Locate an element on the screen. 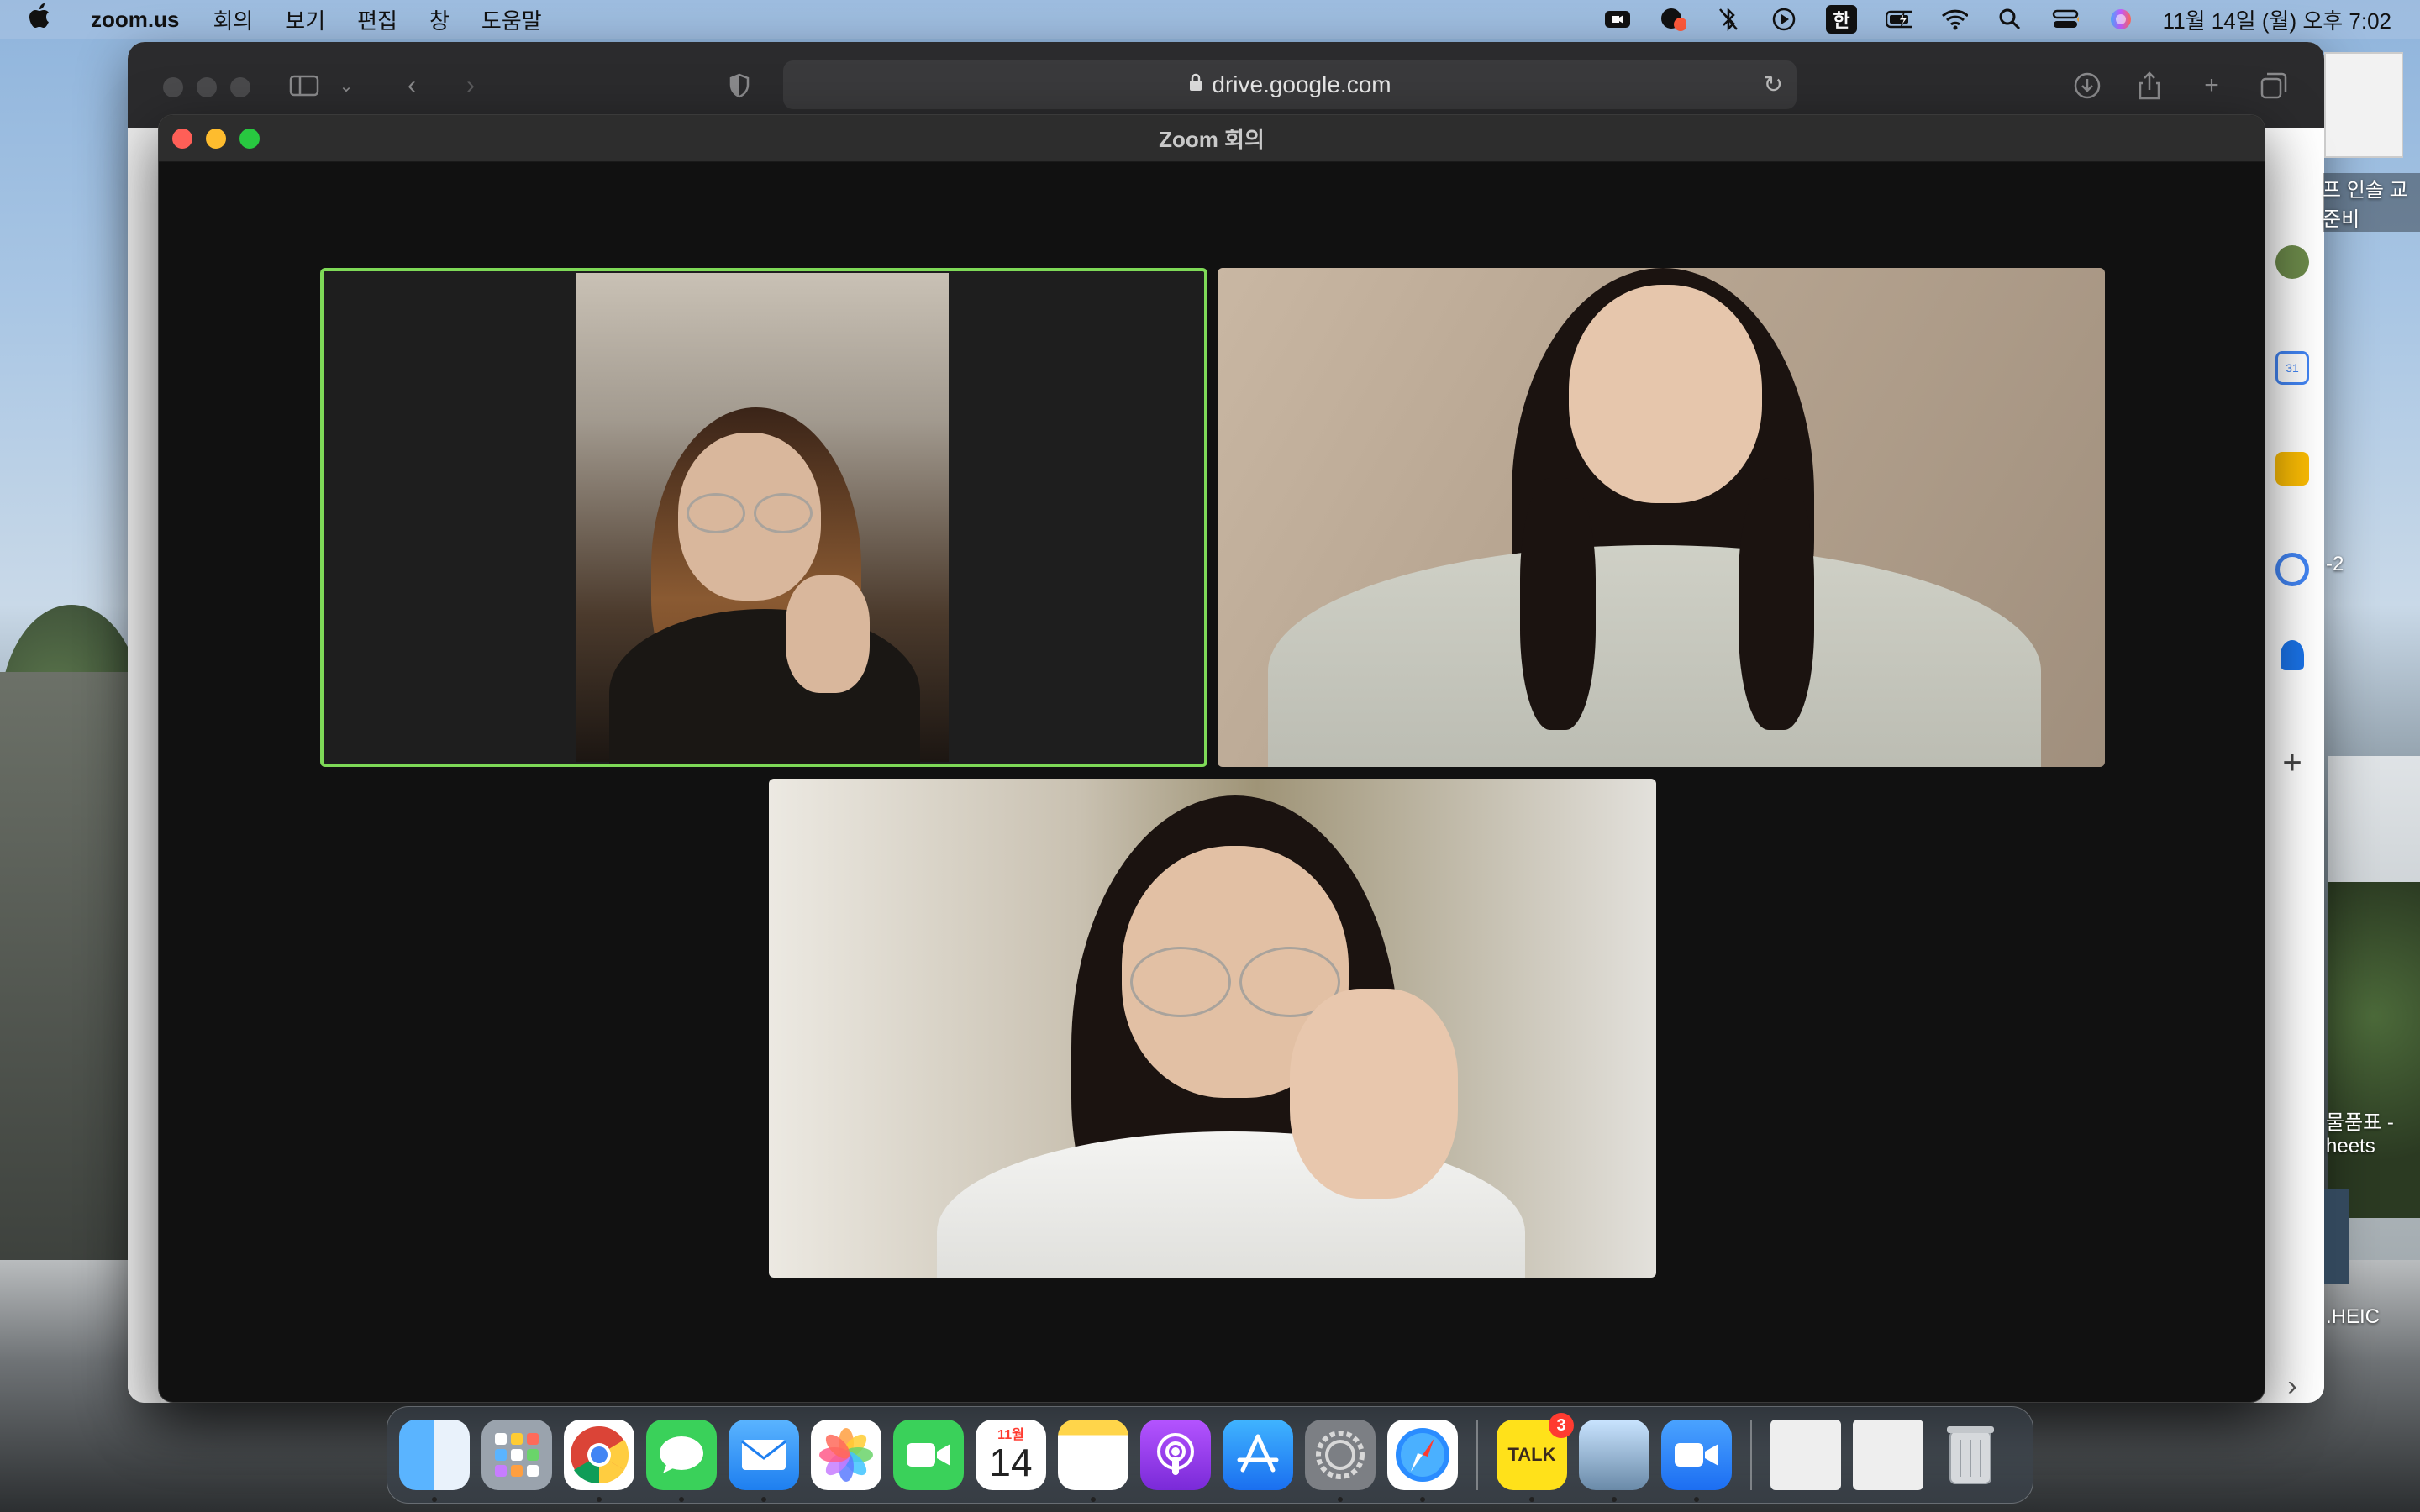 This screenshot has height=1512, width=2420. participant-3-glasses-left is located at coordinates (1180, 982).